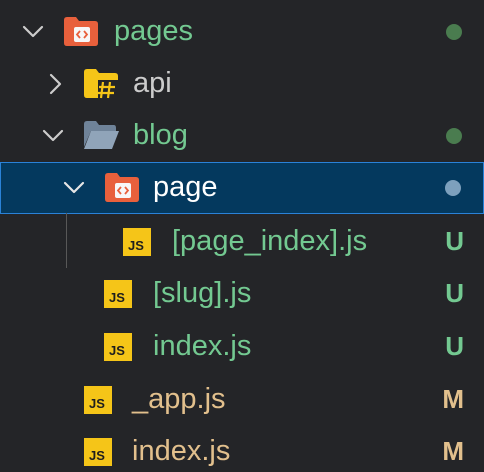  Describe the element at coordinates (160, 135) in the screenshot. I see `tree-item-label: blog` at that location.